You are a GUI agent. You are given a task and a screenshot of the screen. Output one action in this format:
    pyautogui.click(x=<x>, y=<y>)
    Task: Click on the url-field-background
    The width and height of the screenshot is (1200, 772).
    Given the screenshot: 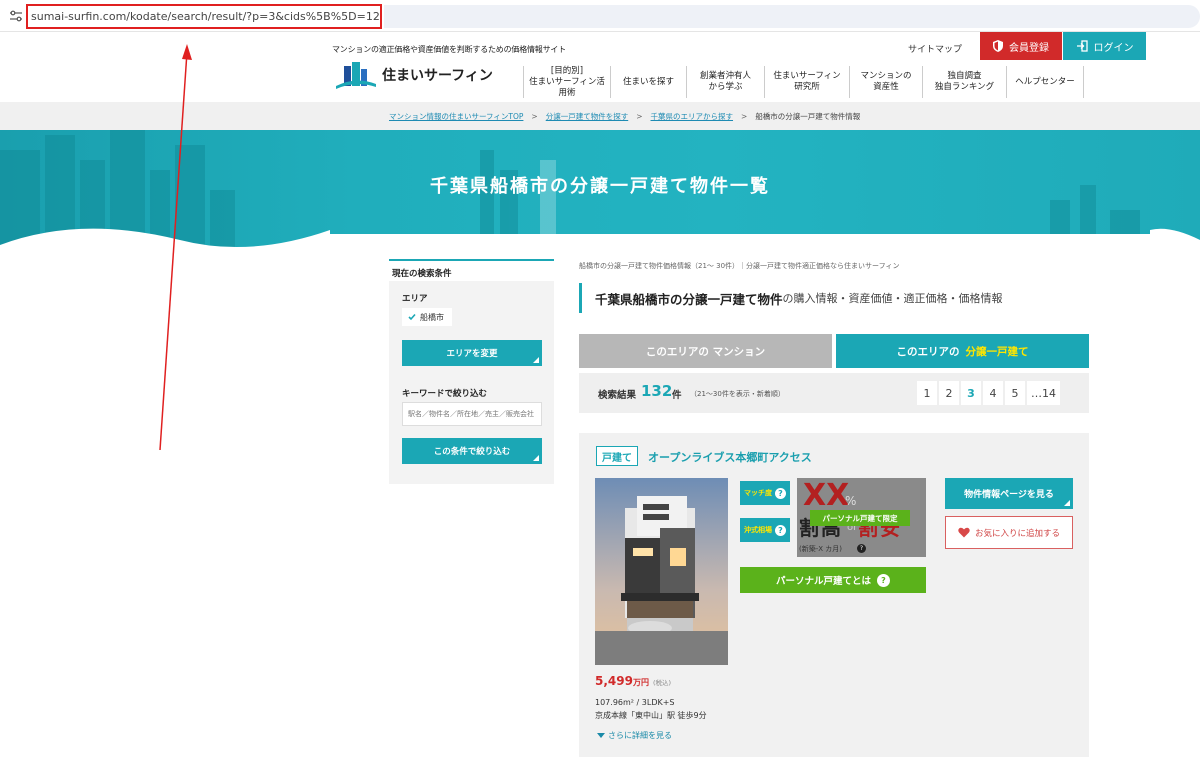 What is the action you would take?
    pyautogui.click(x=792, y=16)
    